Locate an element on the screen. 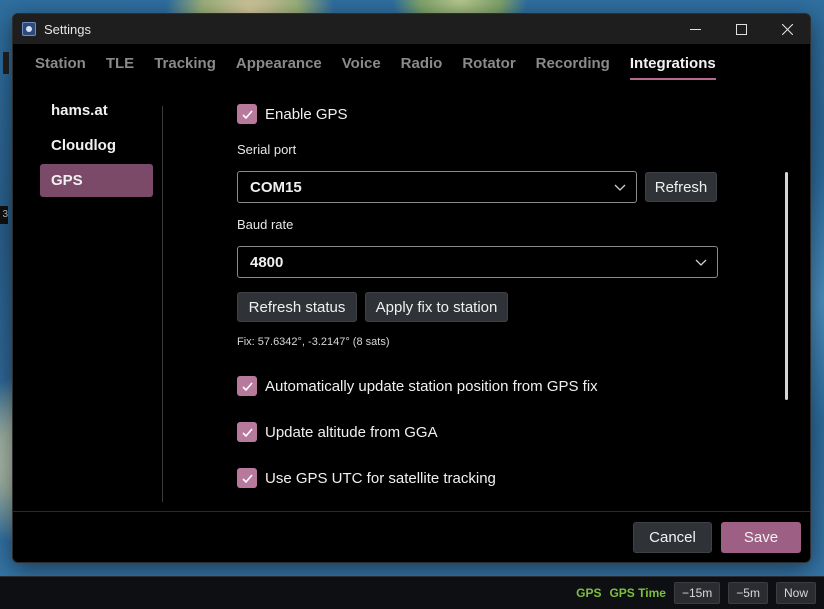 The height and width of the screenshot is (609, 824). update-altitude-label: Update altitude from GGA is located at coordinates (351, 432).